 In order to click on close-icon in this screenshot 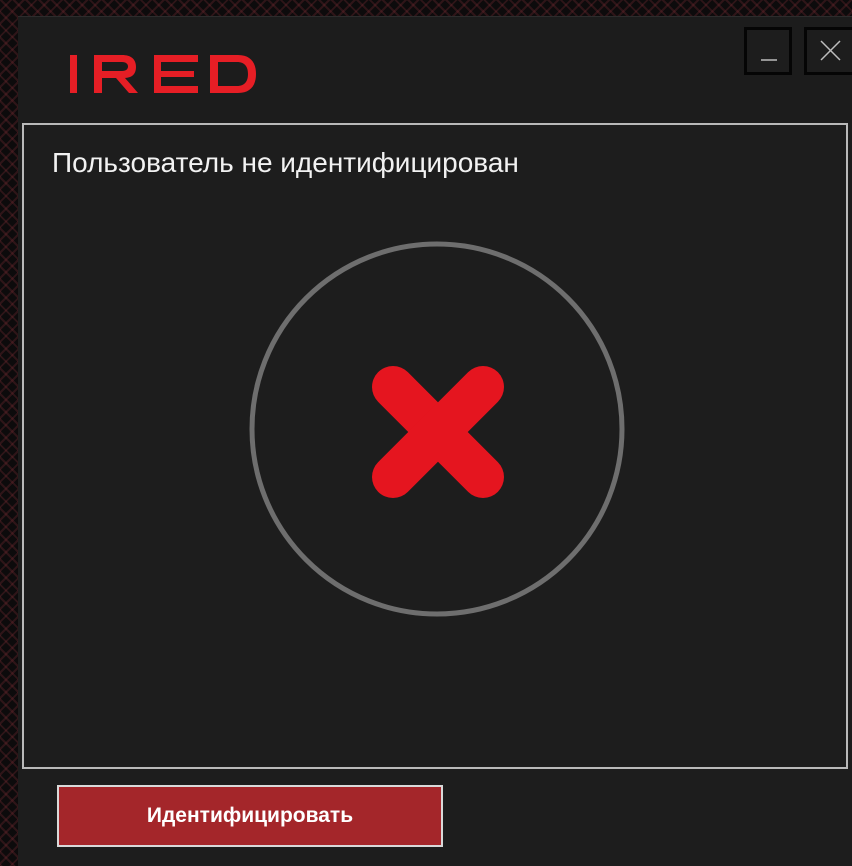, I will do `click(830, 50)`.